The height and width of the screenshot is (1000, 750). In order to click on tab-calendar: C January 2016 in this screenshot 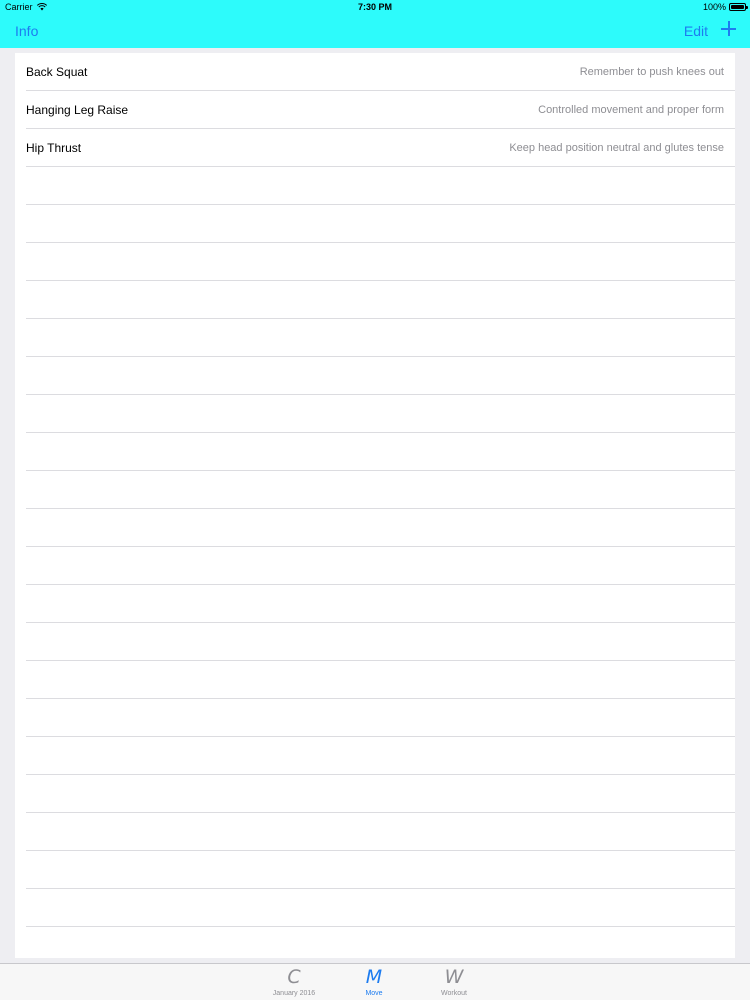, I will do `click(294, 982)`.